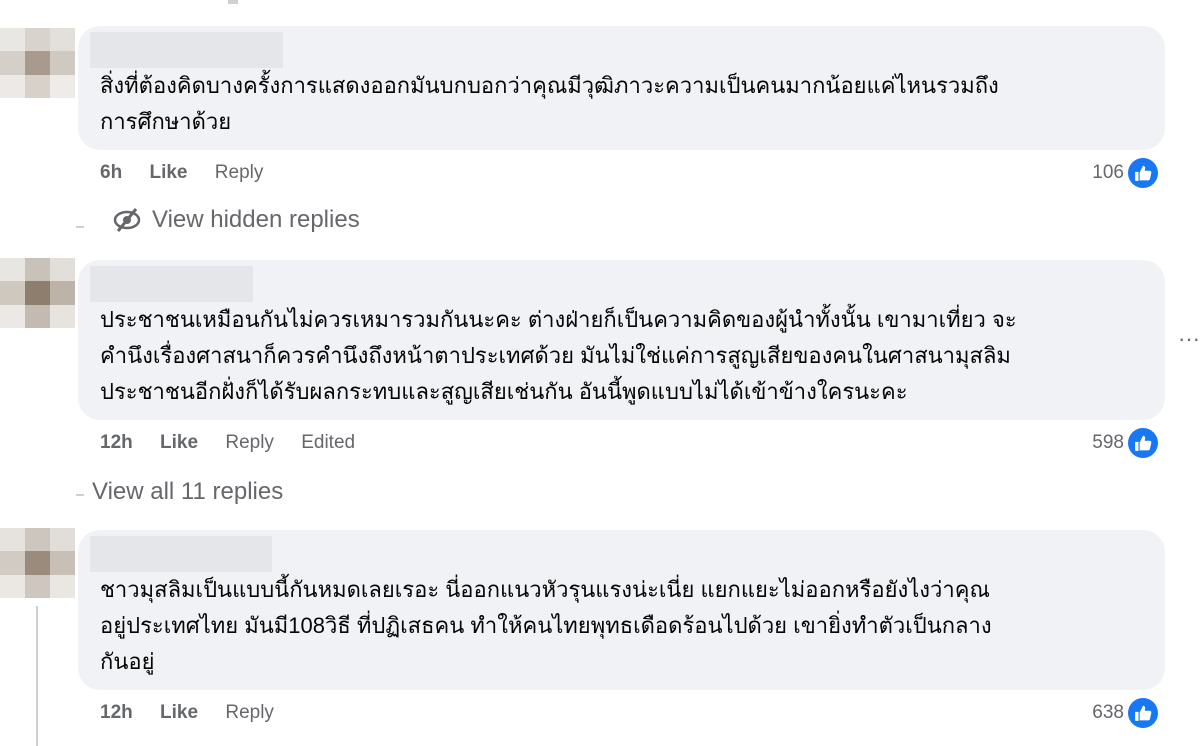  I want to click on timestamp: 6h, so click(111, 172).